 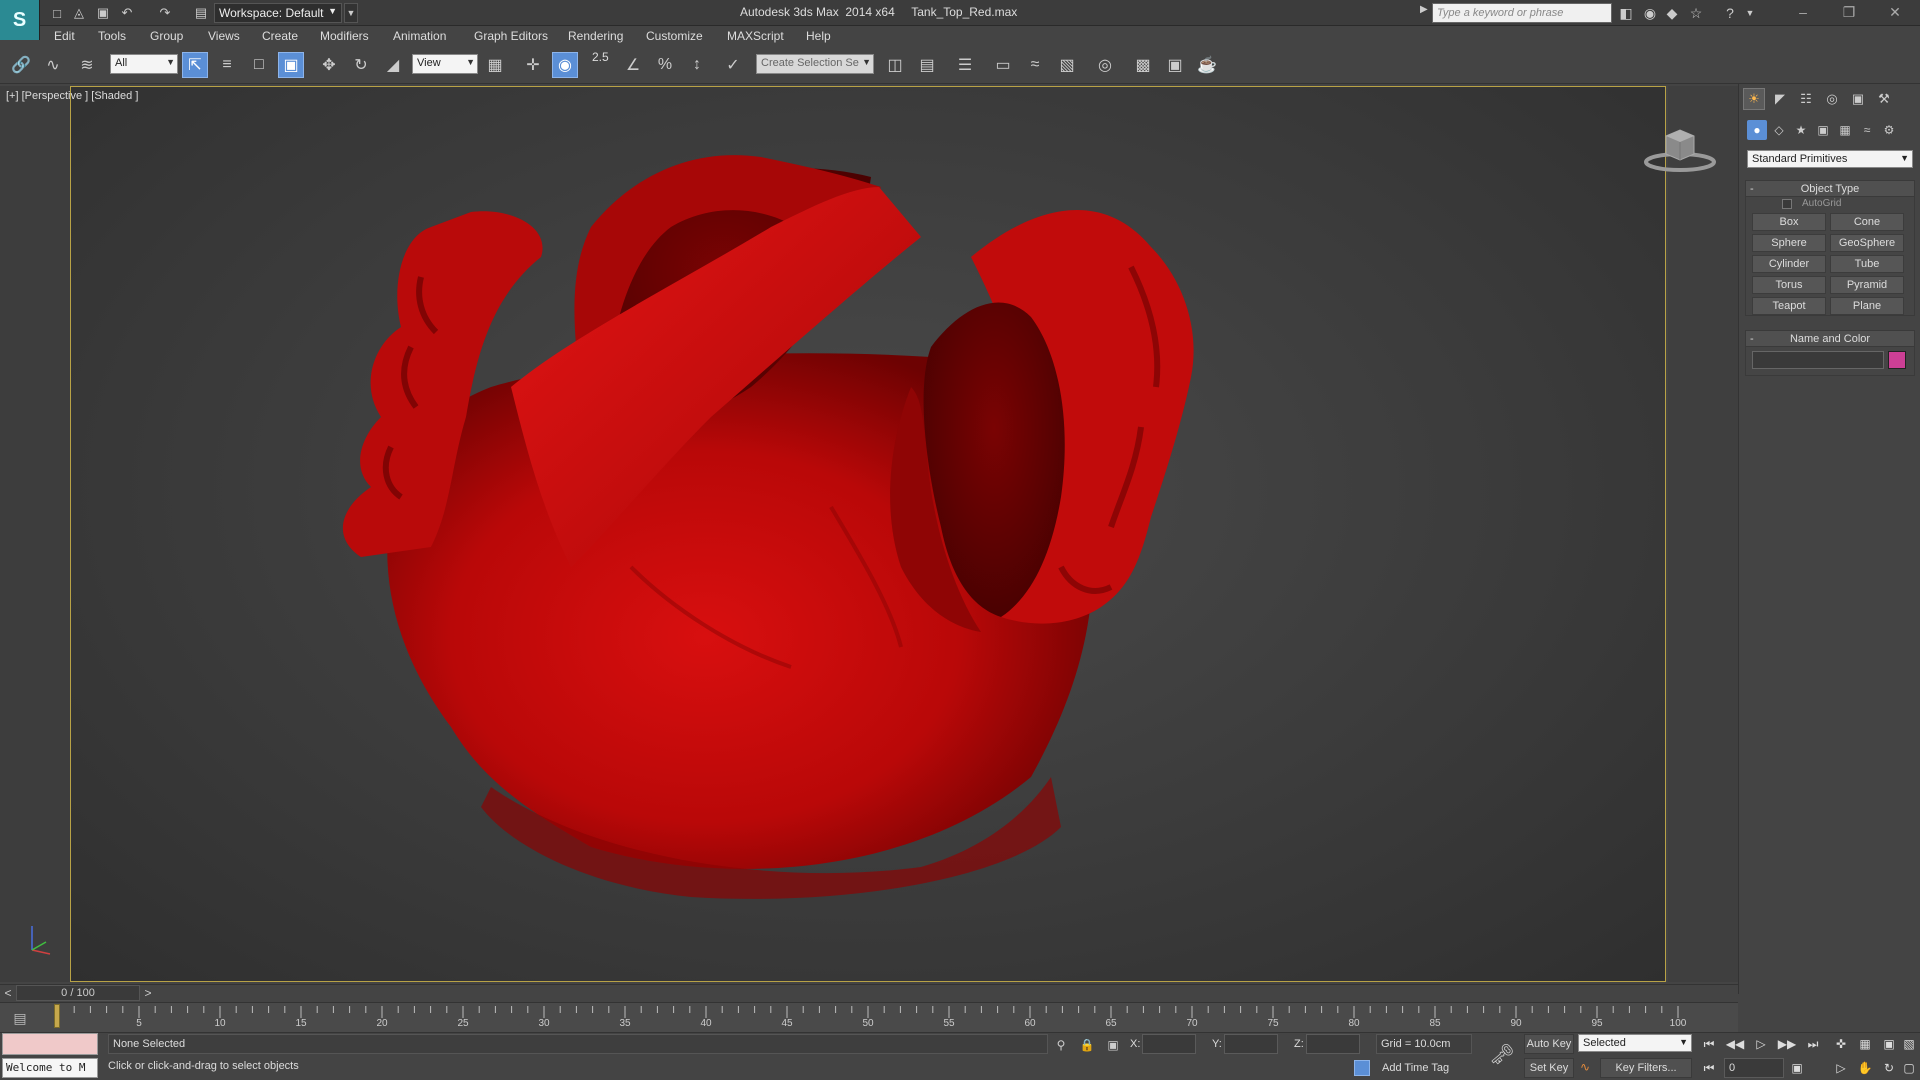 I want to click on cameras-icon: ▣, so click(x=1823, y=130).